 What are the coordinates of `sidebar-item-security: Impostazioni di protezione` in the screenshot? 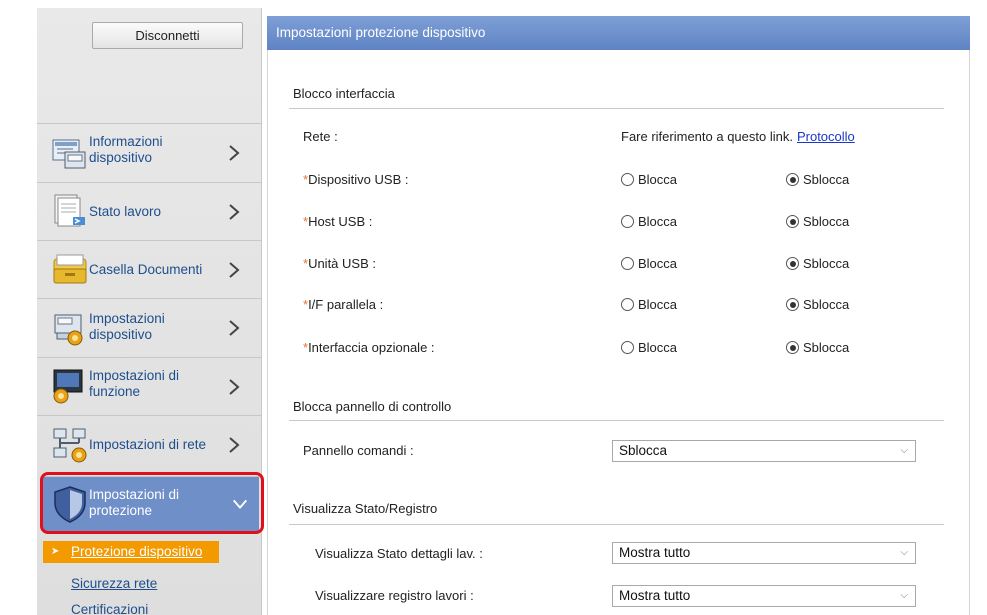 It's located at (151, 503).